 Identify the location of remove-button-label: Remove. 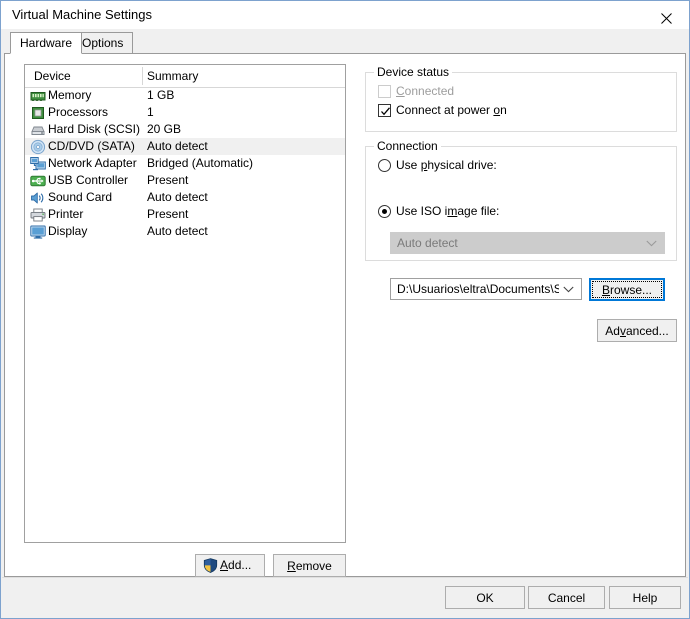
(309, 565).